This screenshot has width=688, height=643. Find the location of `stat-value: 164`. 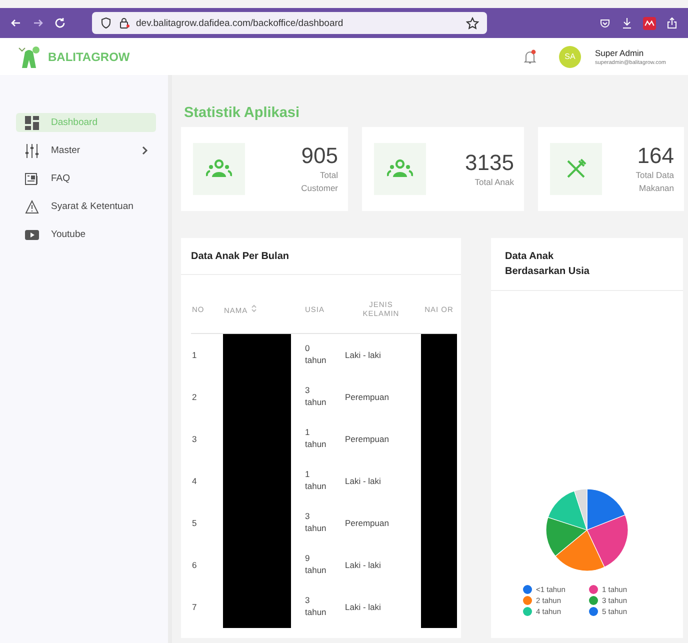

stat-value: 164 is located at coordinates (655, 156).